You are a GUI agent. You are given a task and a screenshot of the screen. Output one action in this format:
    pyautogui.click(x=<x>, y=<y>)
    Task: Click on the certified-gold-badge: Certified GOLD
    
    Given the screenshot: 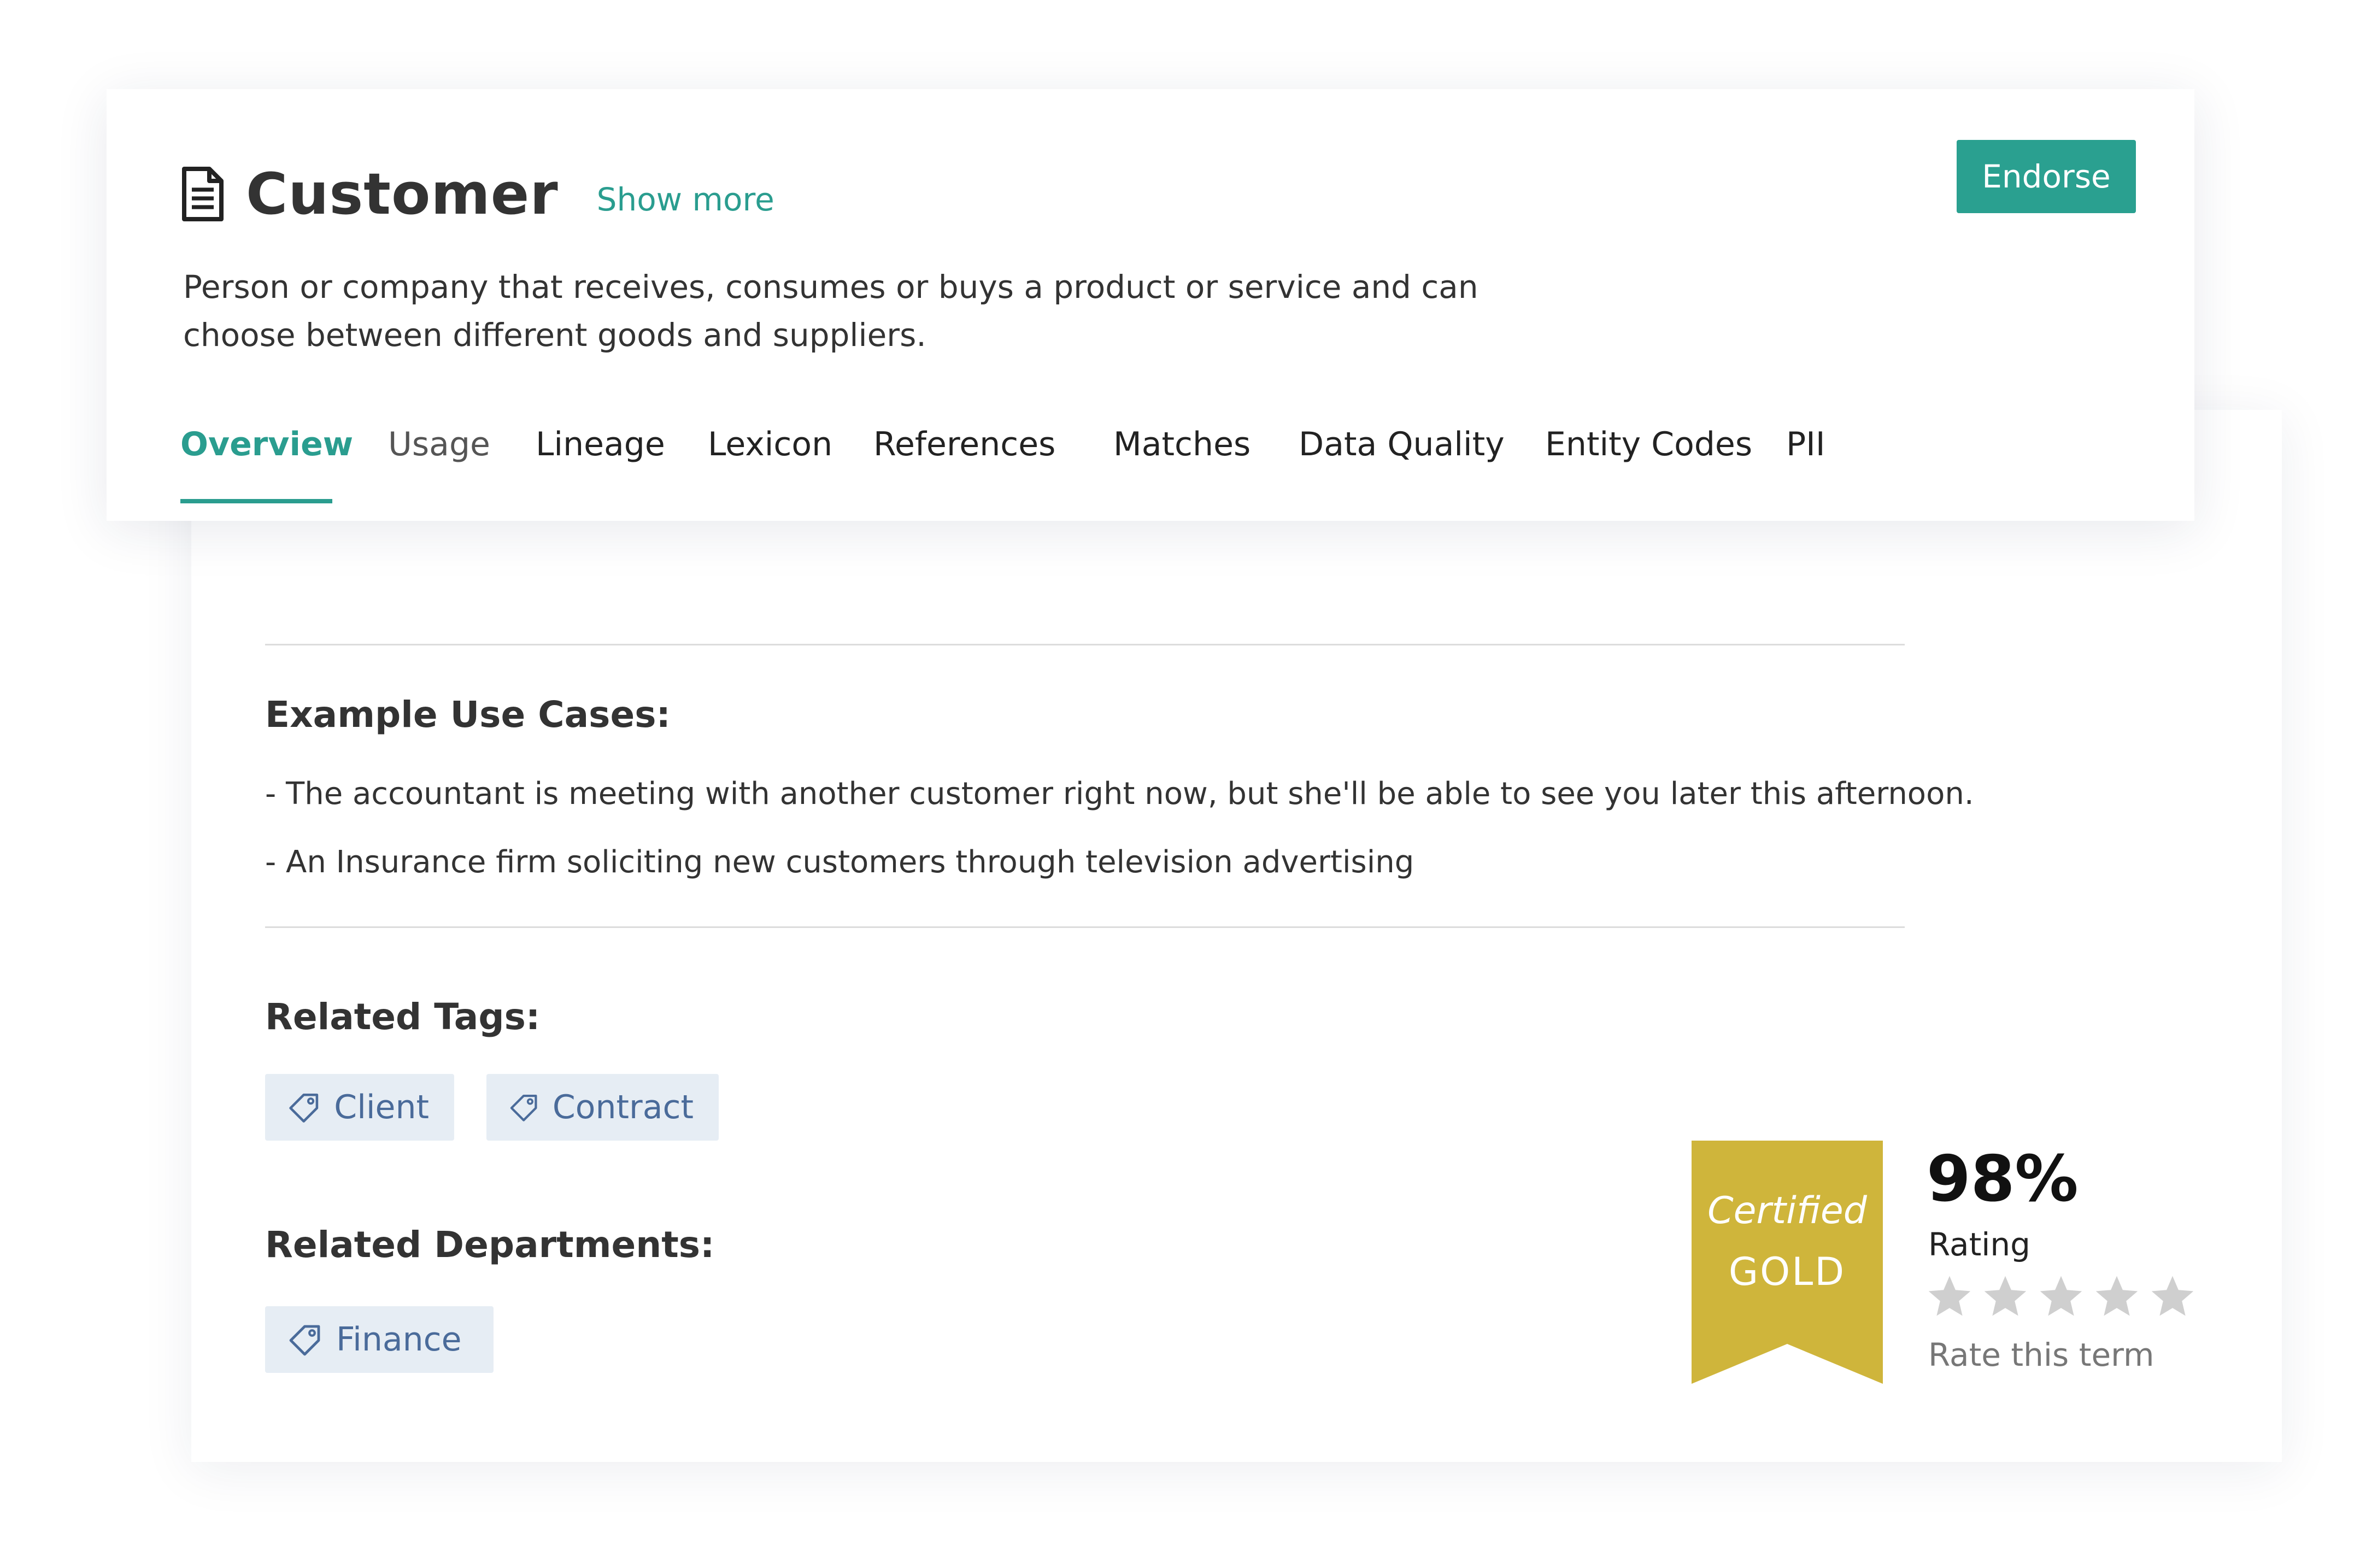 What is the action you would take?
    pyautogui.click(x=1787, y=1262)
    